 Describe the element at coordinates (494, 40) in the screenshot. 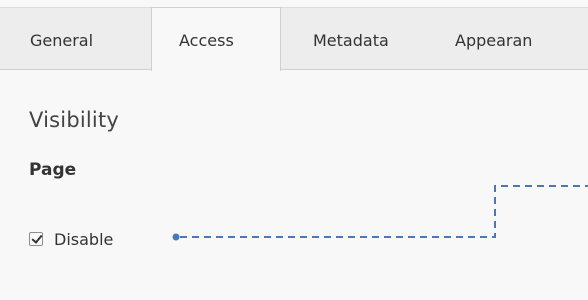

I see `tab-appearance-label: Appearan` at that location.